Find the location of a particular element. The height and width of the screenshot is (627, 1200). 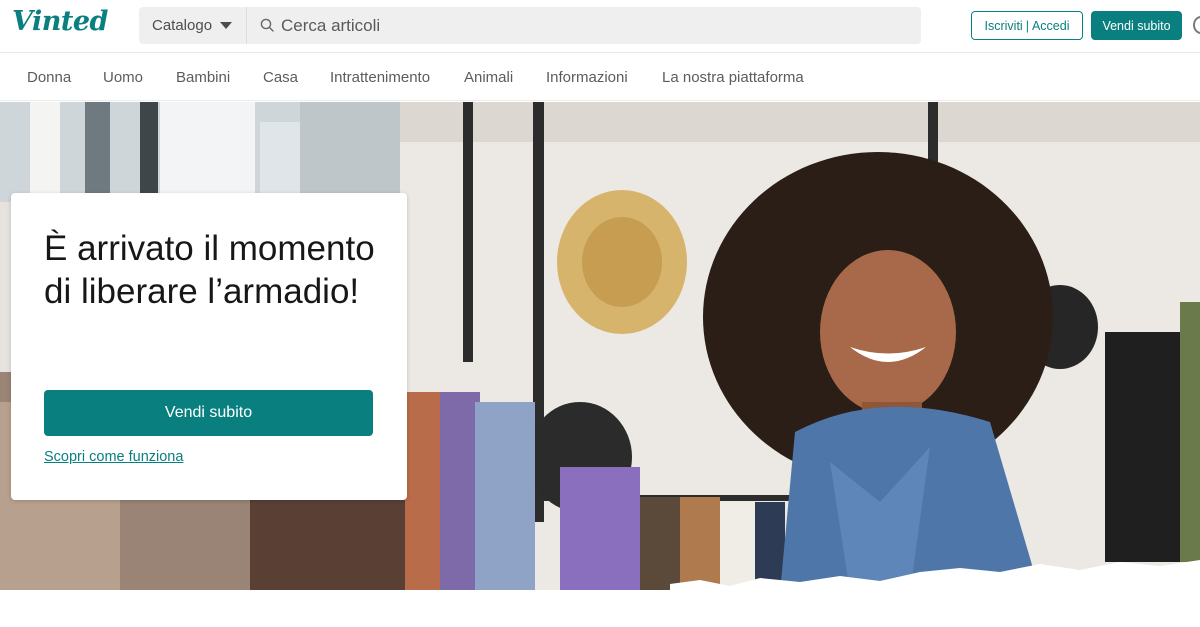

nav-item-animali: Animali is located at coordinates (488, 77).